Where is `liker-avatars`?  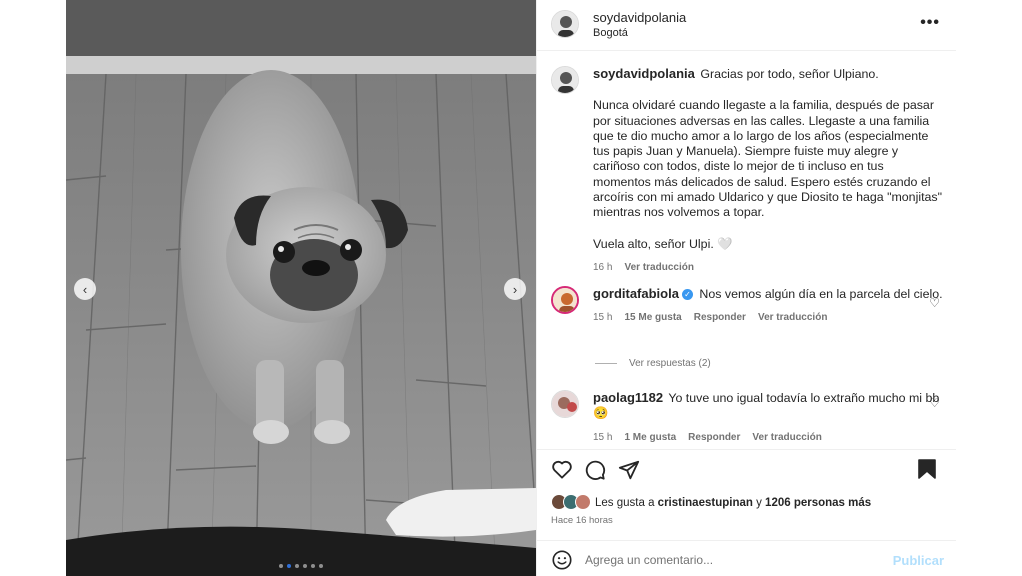
liker-avatars is located at coordinates (573, 503).